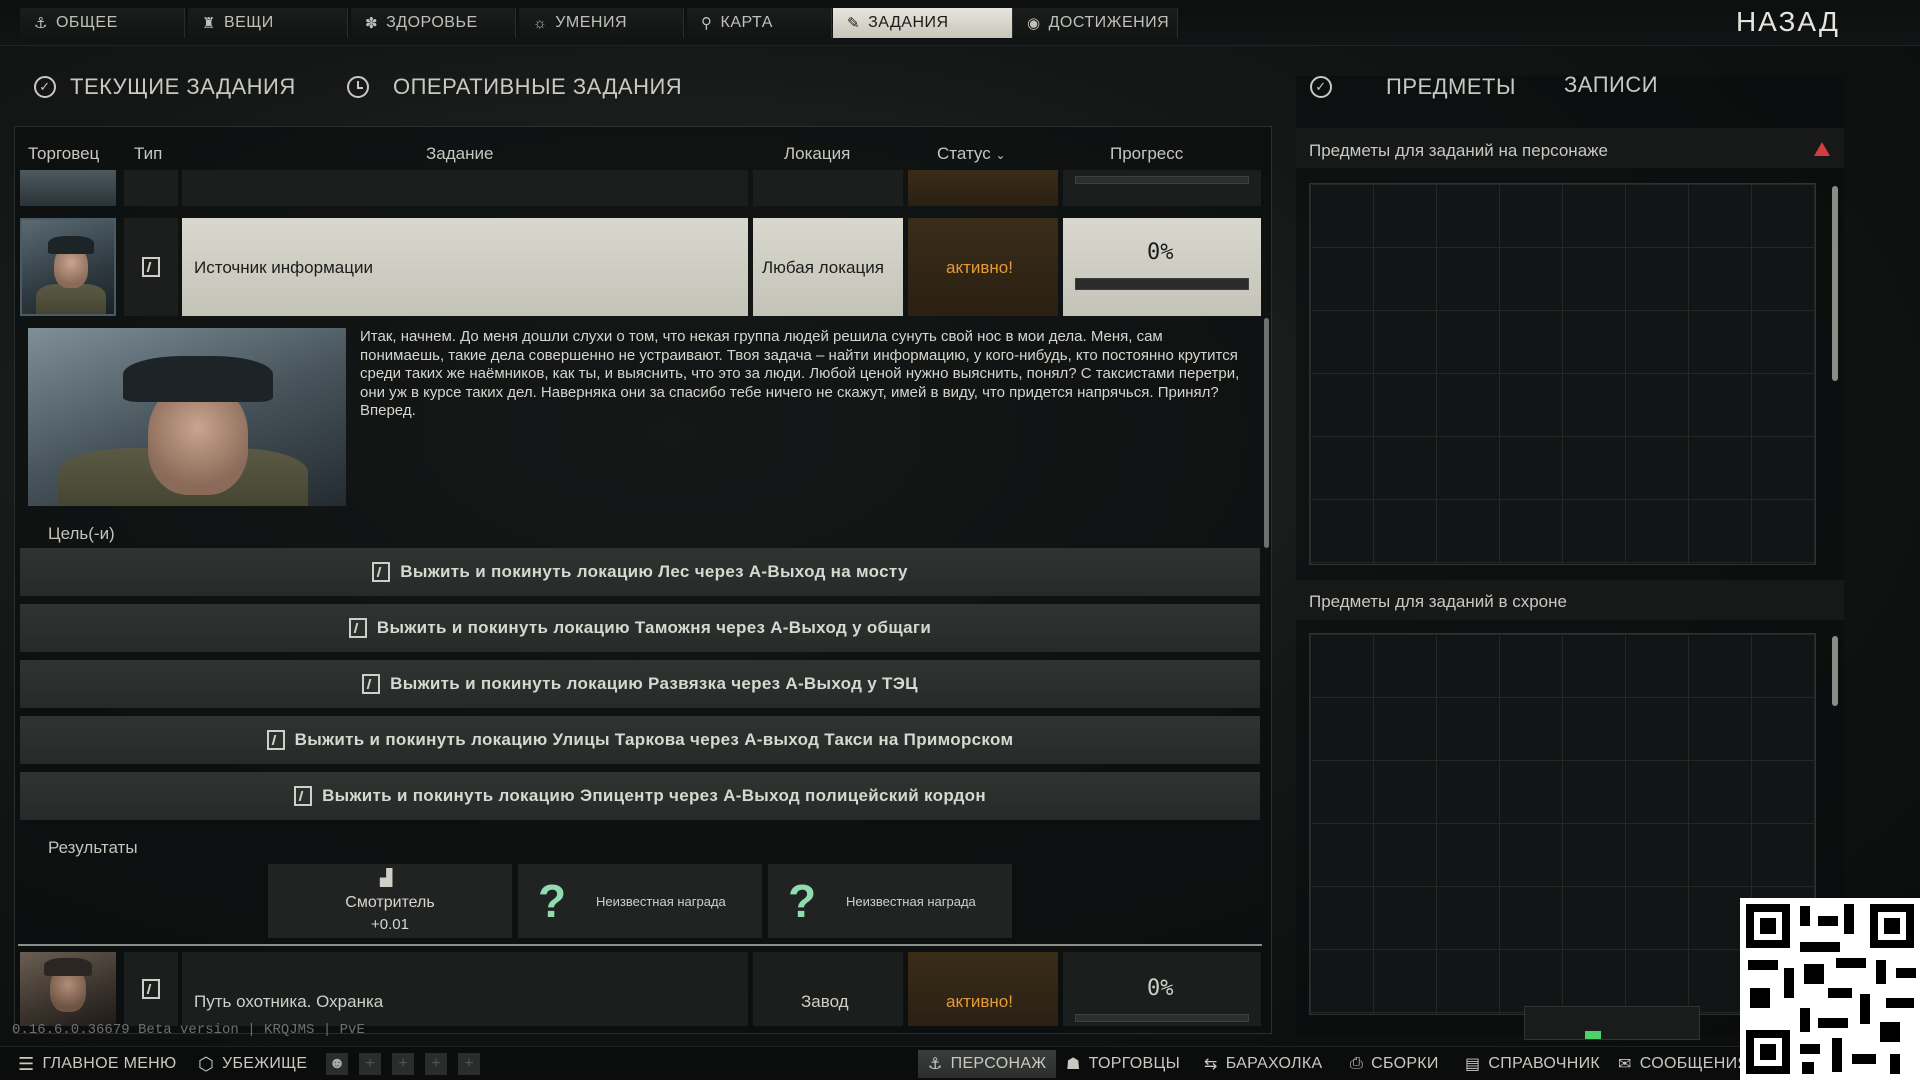 The width and height of the screenshot is (1920, 1080). I want to click on items-tab-label: ПРЕДМЕТЫ, so click(1451, 86).